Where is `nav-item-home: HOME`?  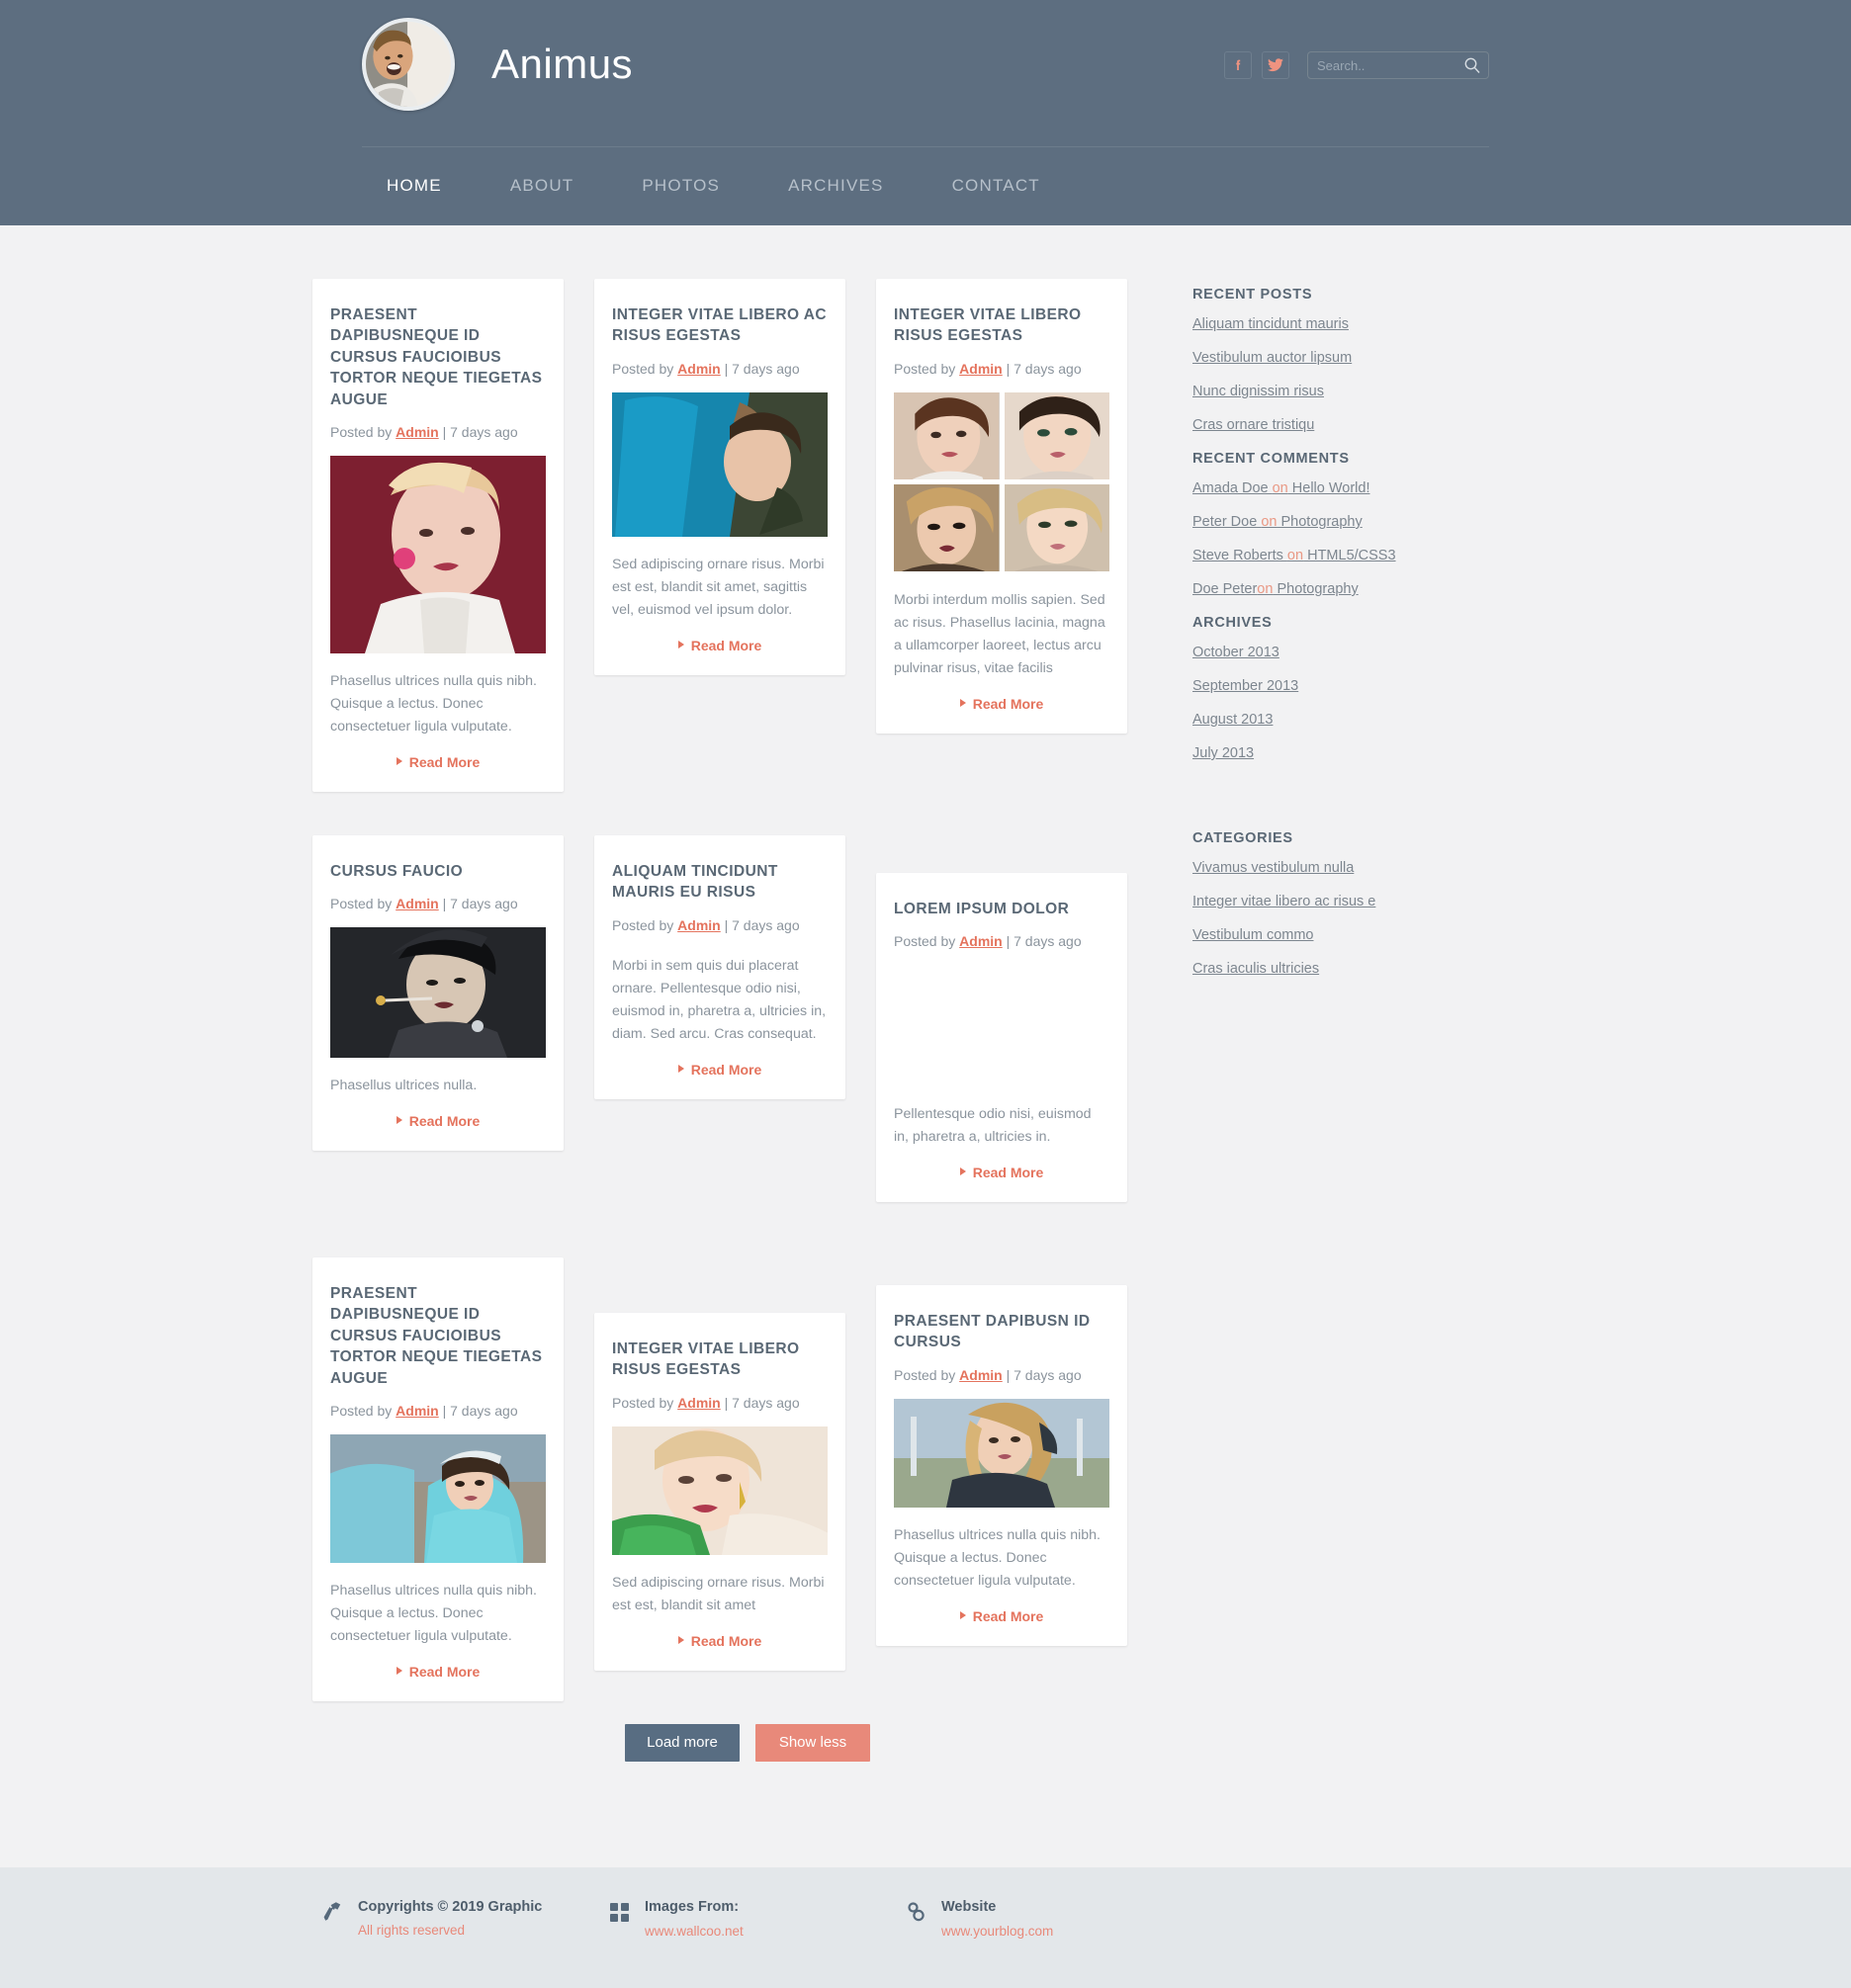
nav-item-home: HOME is located at coordinates (414, 186).